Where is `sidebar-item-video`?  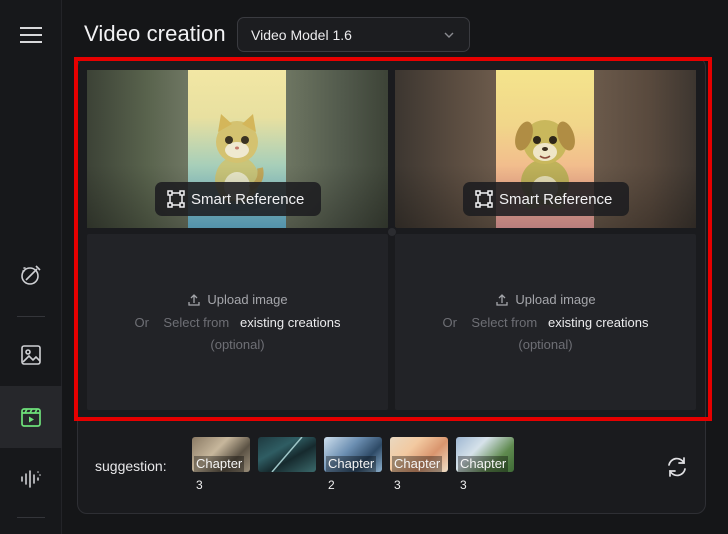 sidebar-item-video is located at coordinates (31, 417).